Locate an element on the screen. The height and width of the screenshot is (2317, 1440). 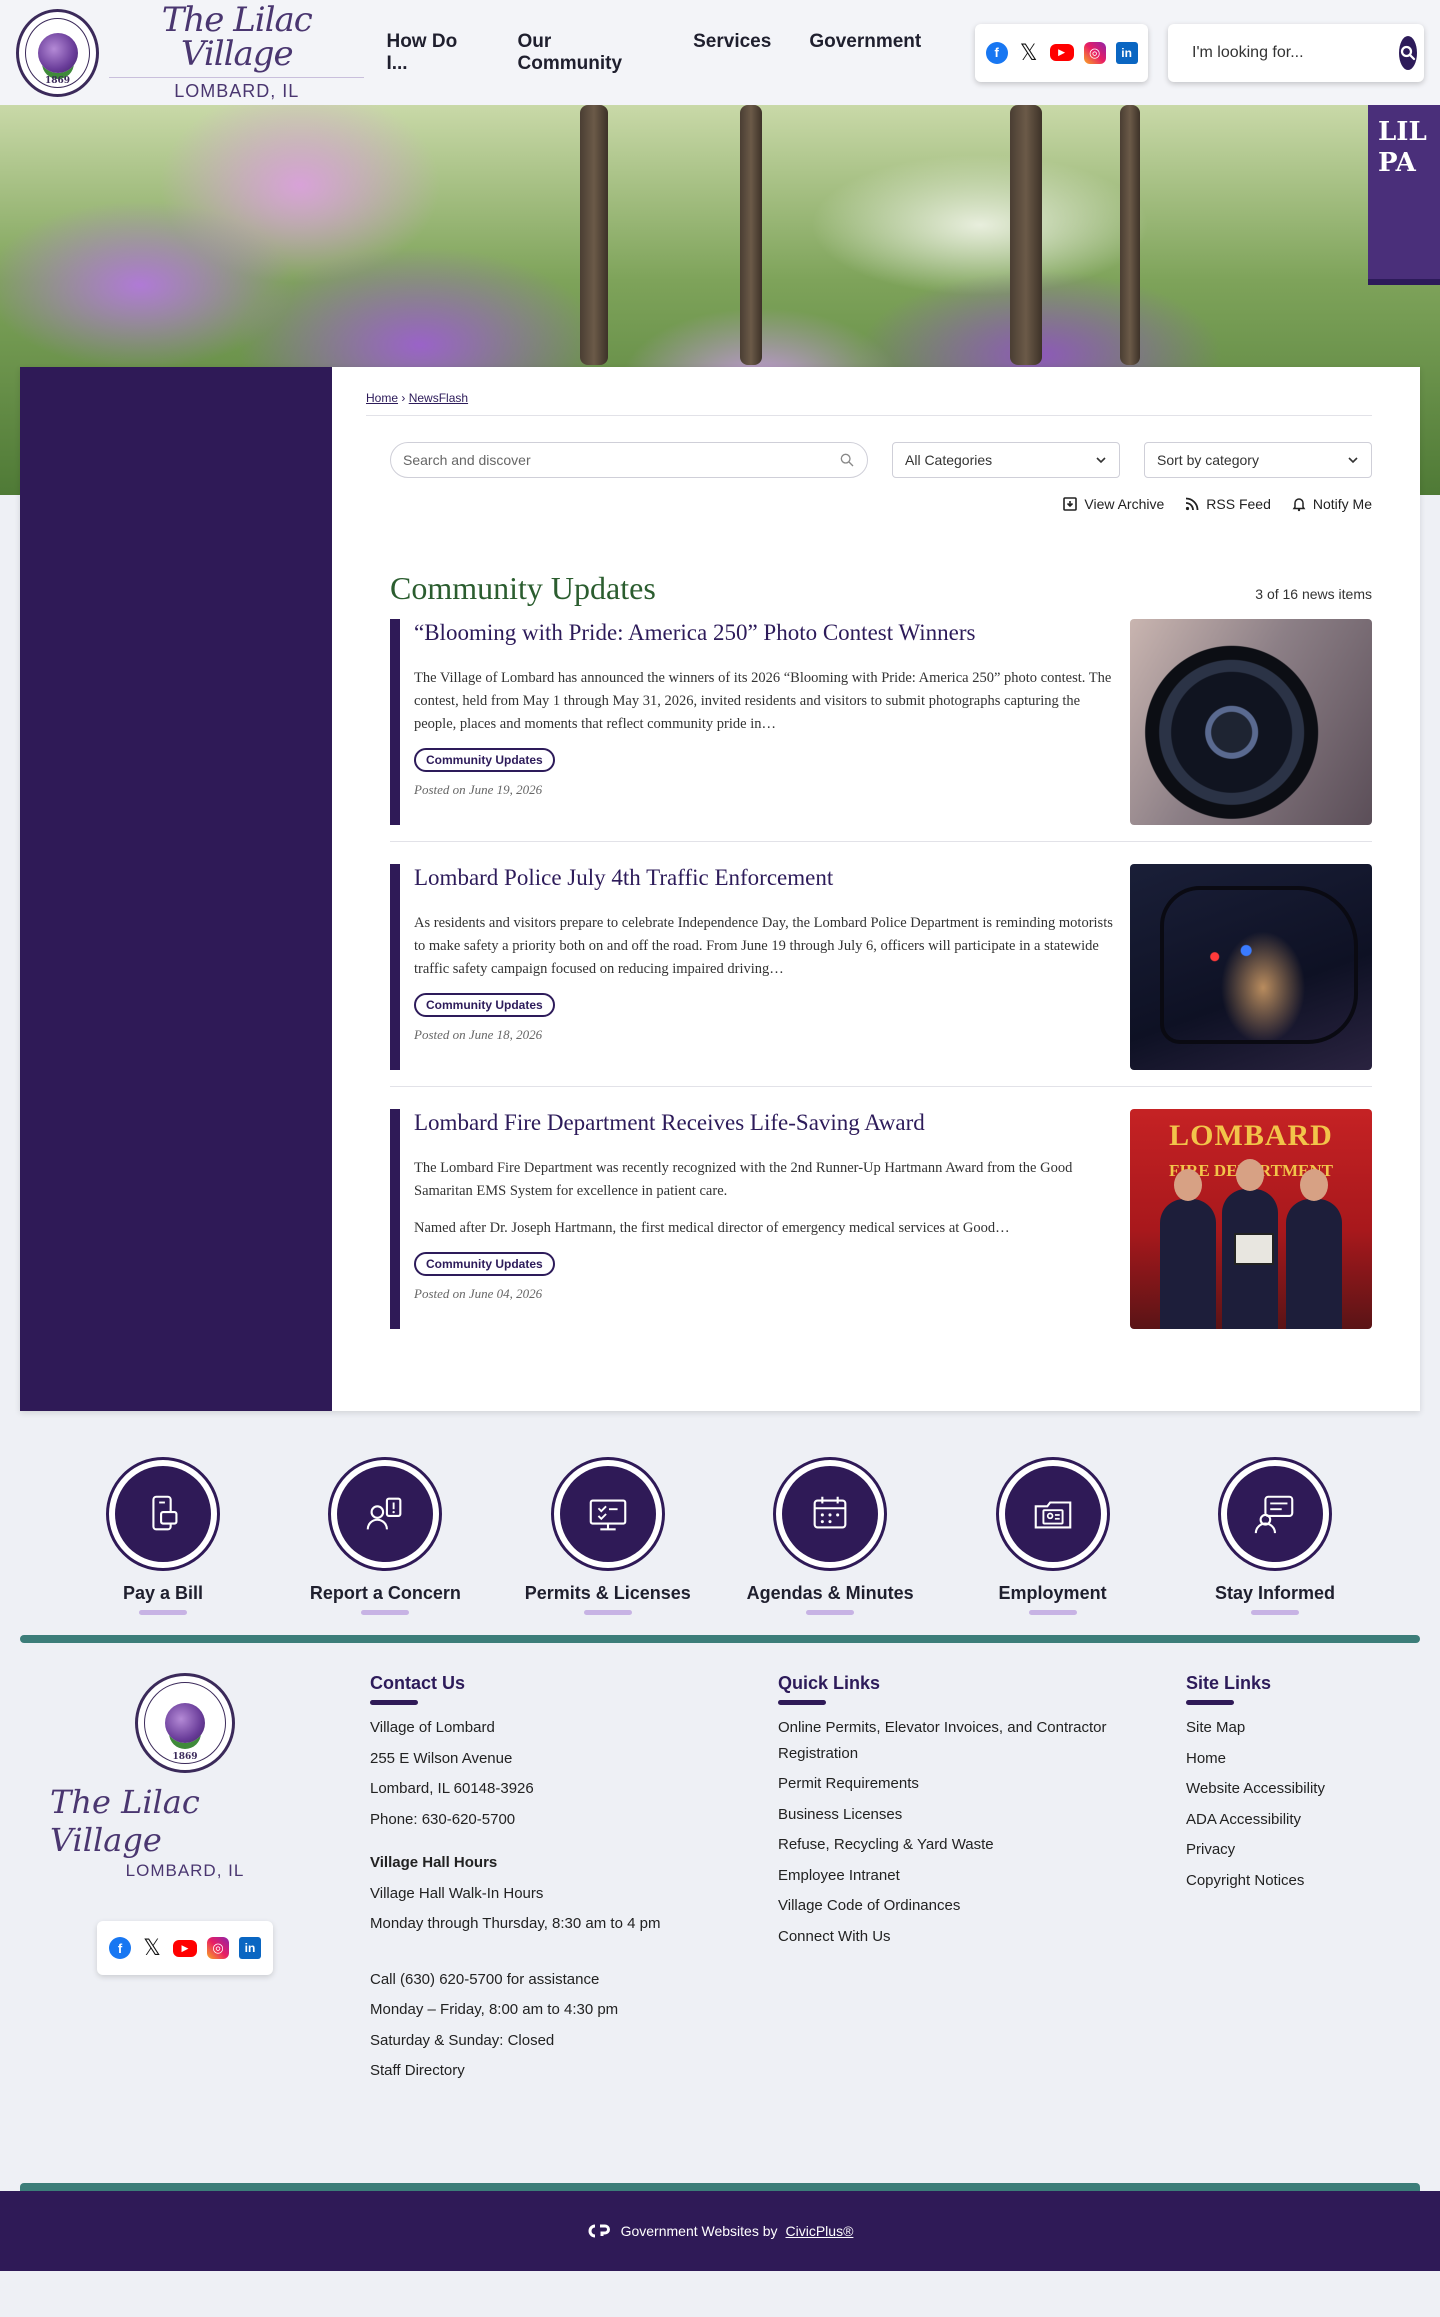
quick-link-report-concern: Report a Concern is located at coordinates (385, 1536).